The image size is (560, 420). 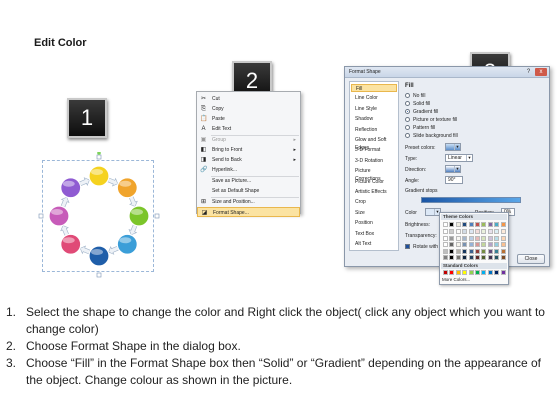 What do you see at coordinates (374, 119) in the screenshot?
I see `dialog-nav-item: Shadow` at bounding box center [374, 119].